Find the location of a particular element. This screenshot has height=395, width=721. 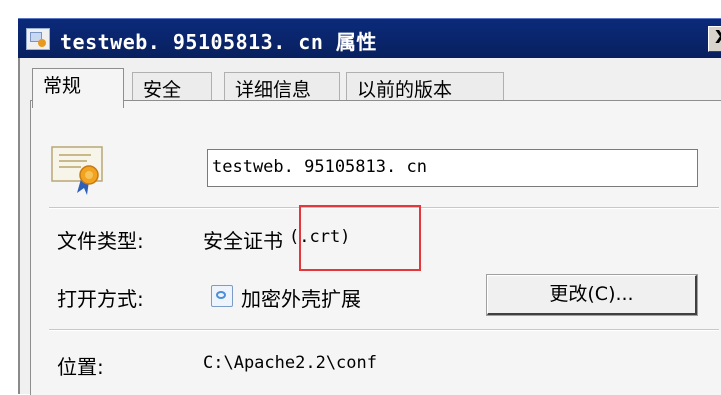

shell-extension-icon is located at coordinates (222, 296).